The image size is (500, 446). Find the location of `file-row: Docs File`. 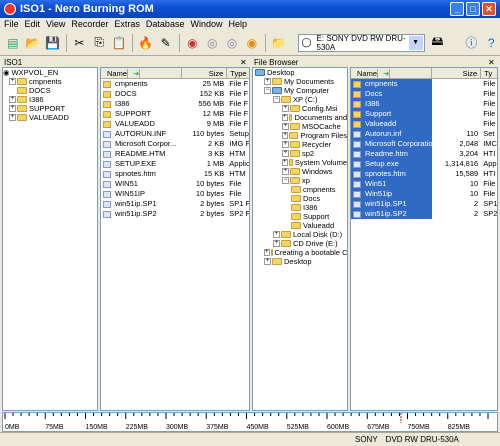

file-row: Docs File is located at coordinates (424, 94).